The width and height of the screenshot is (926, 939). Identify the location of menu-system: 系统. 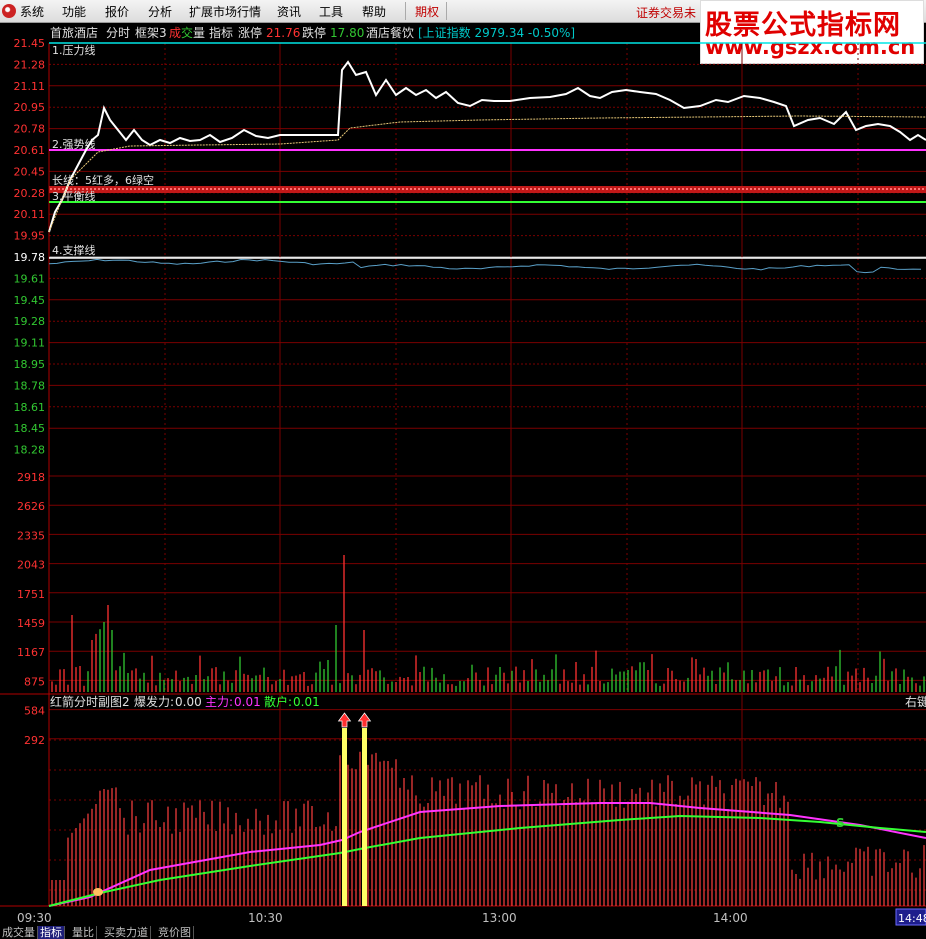
(32, 11).